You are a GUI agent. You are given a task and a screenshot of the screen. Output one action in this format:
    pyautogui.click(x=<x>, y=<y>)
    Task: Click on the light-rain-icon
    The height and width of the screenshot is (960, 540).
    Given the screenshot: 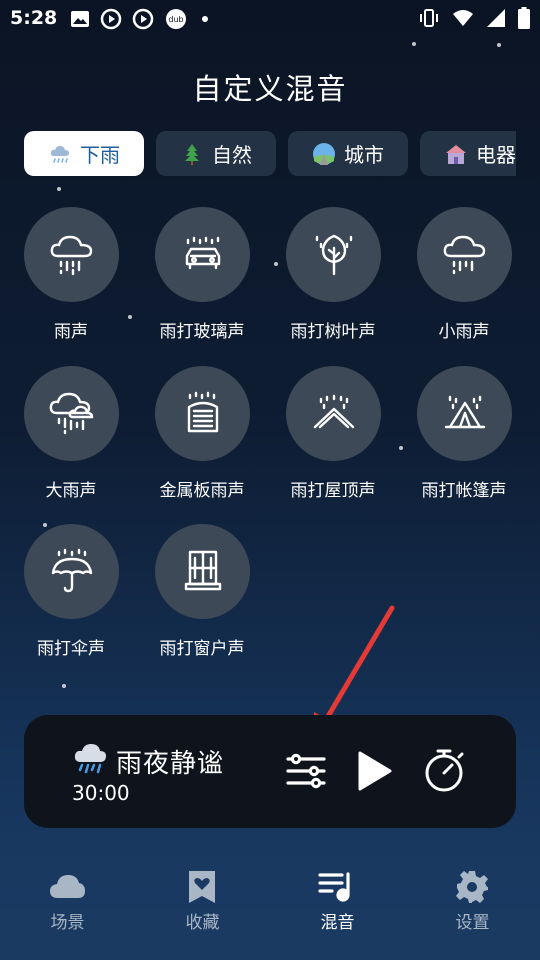 What is the action you would take?
    pyautogui.click(x=464, y=254)
    